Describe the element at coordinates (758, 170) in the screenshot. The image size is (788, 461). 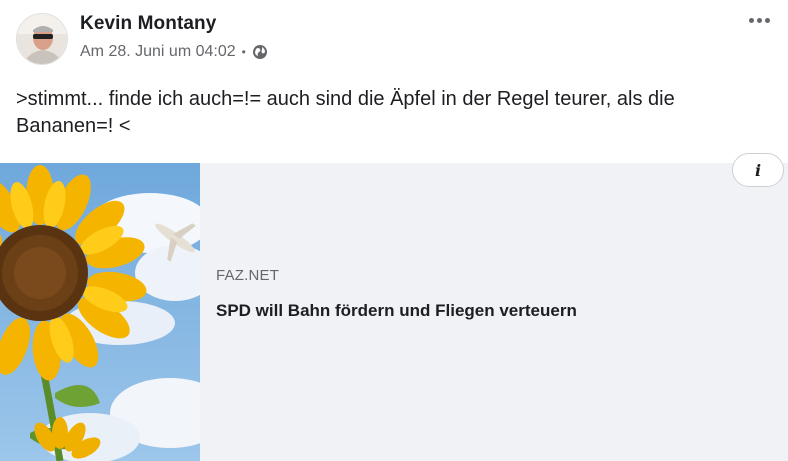
I see `info-icon: i` at that location.